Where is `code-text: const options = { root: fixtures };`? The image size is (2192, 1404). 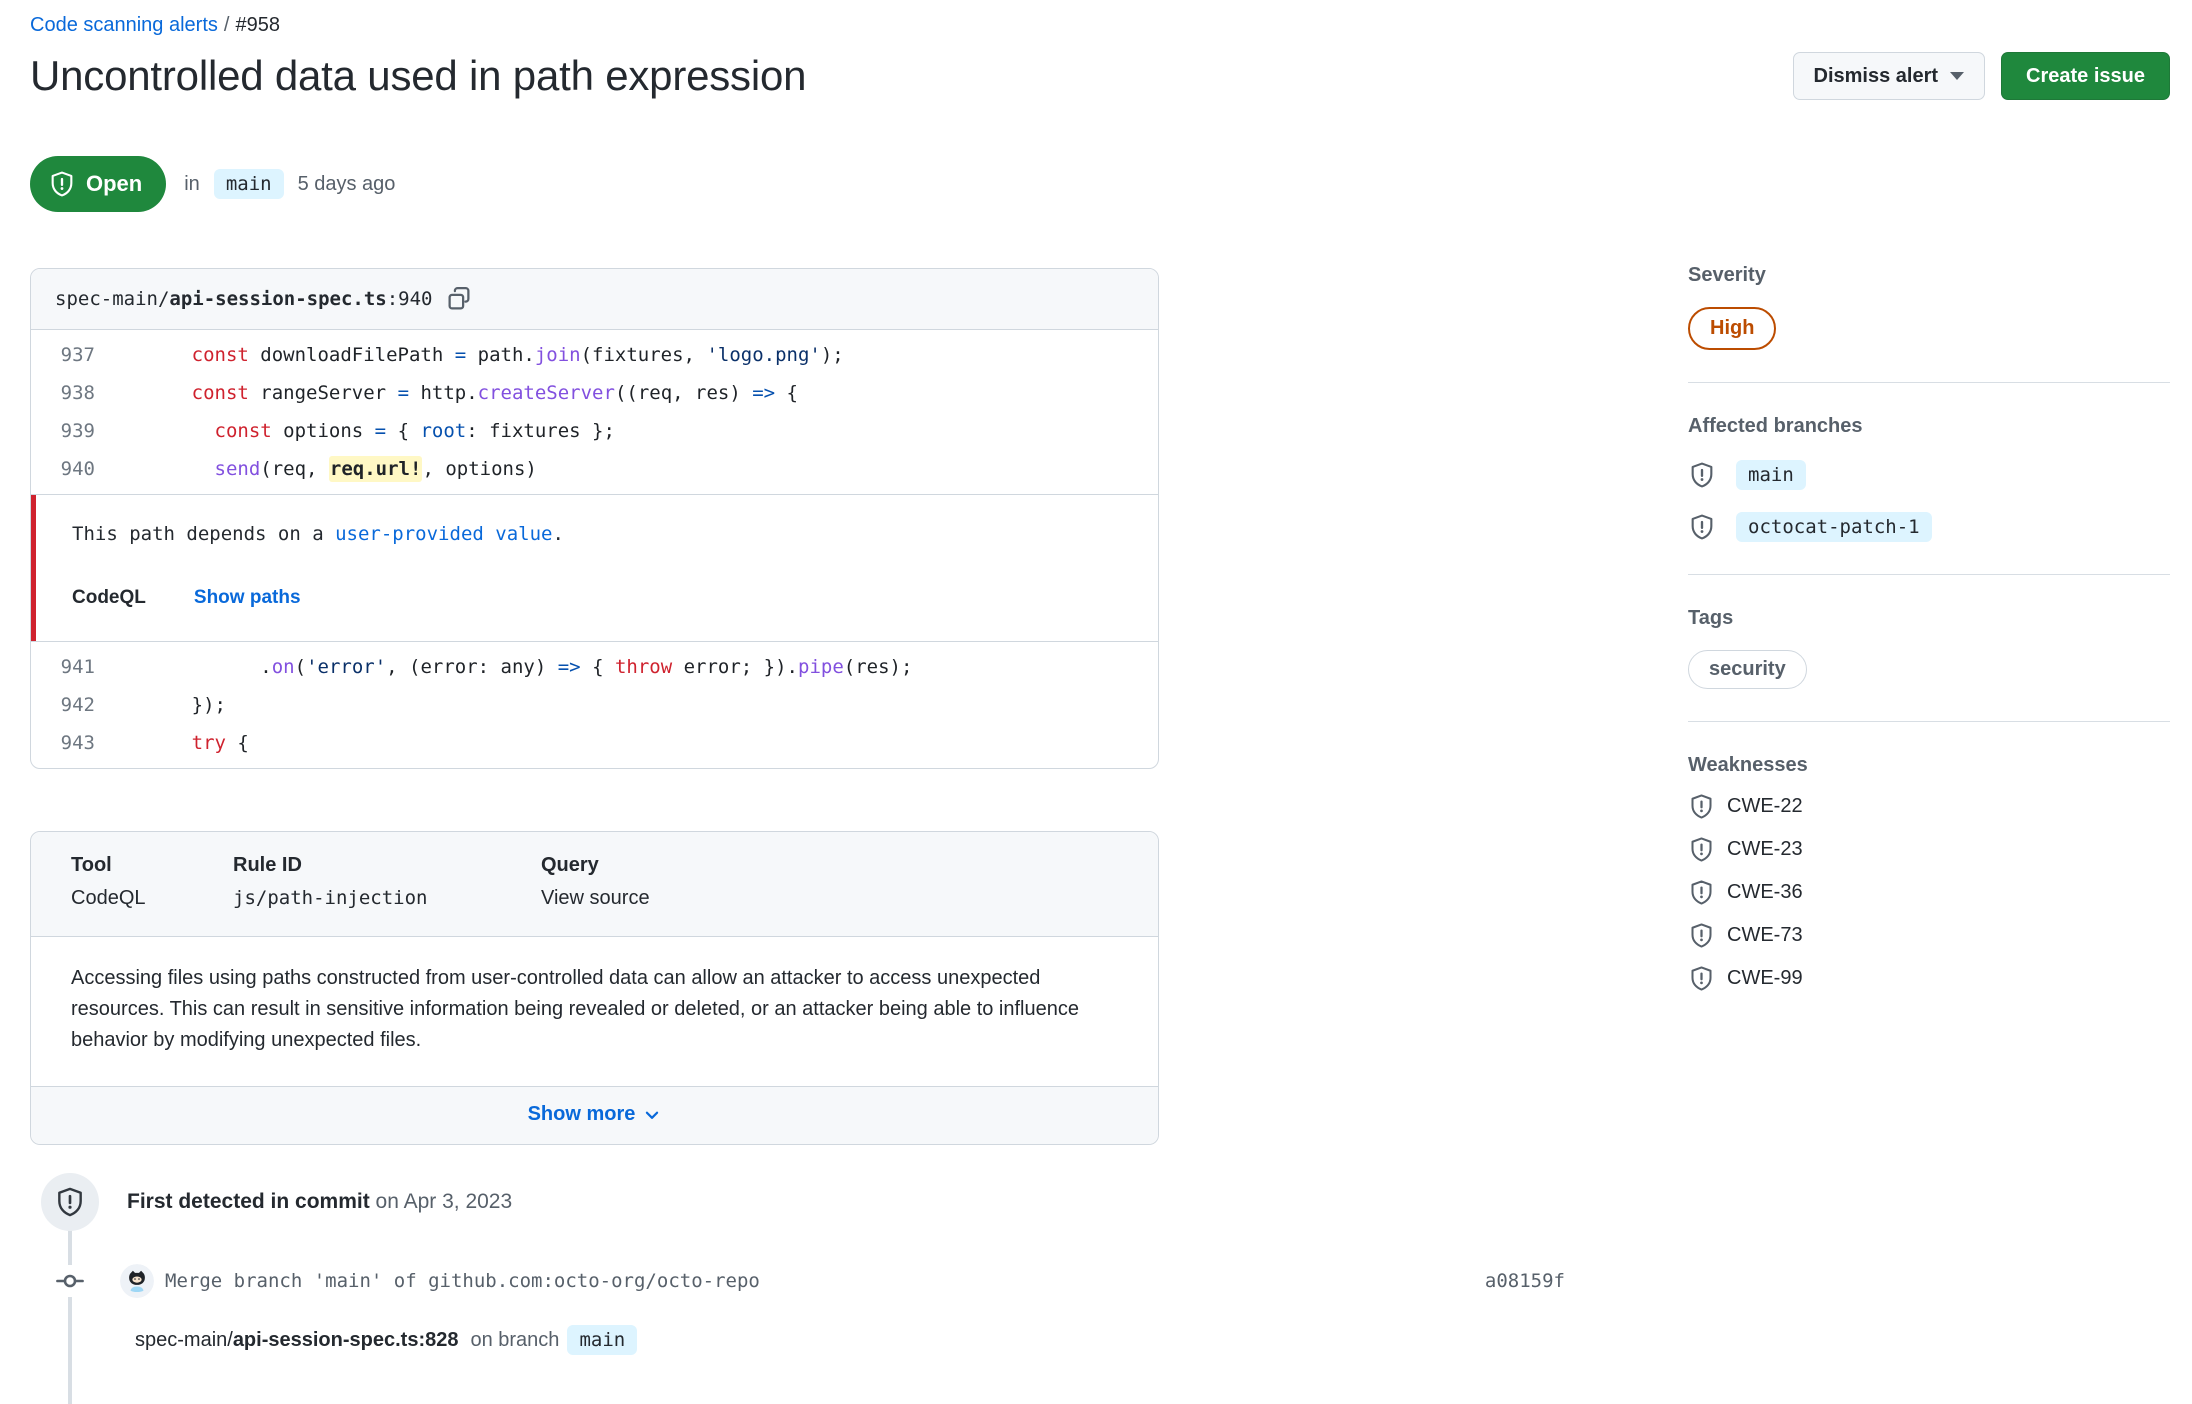 code-text: const options = { root: fixtures }; is located at coordinates (414, 431).